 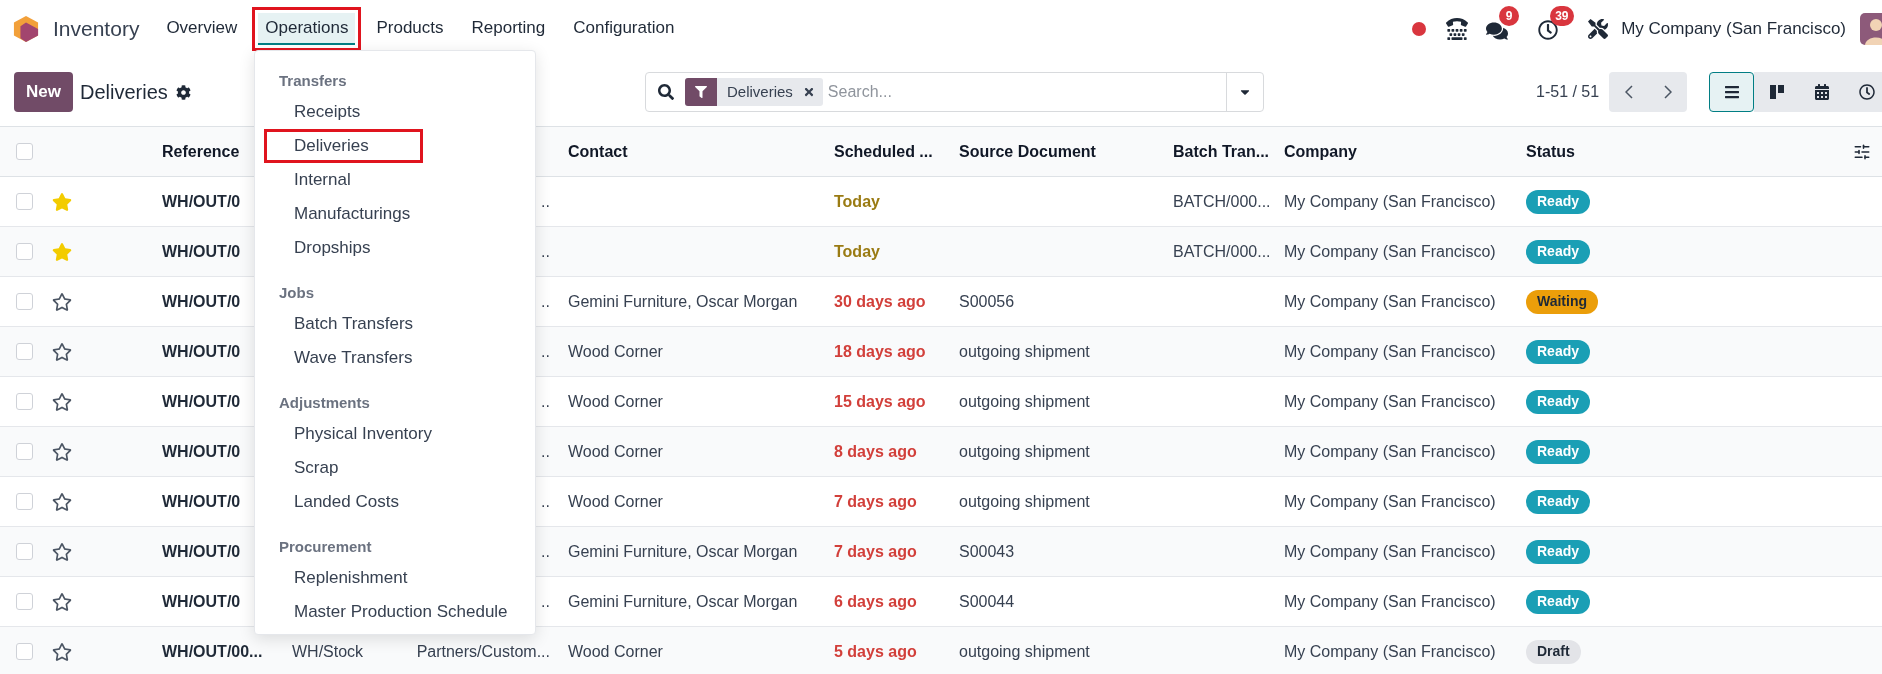 I want to click on next-page-button, so click(x=1668, y=92).